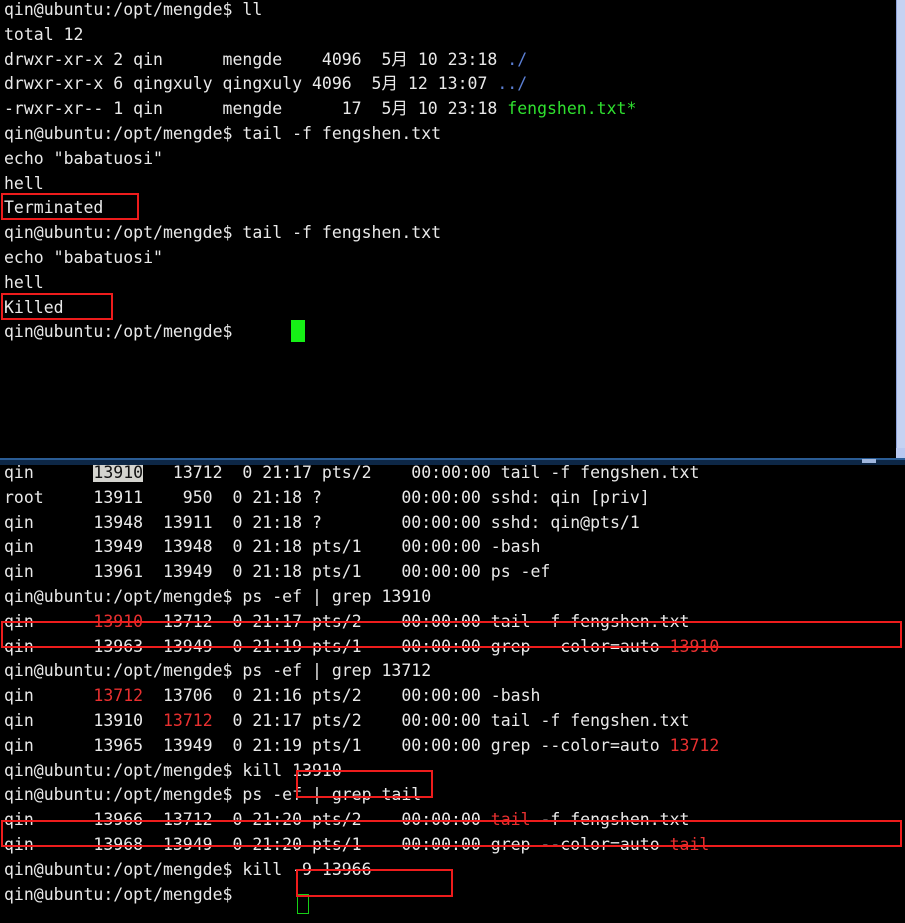 The image size is (905, 923). I want to click on lower-line: qin@ubuntu:/opt/mengde$ kill -9 13966, so click(361, 870).